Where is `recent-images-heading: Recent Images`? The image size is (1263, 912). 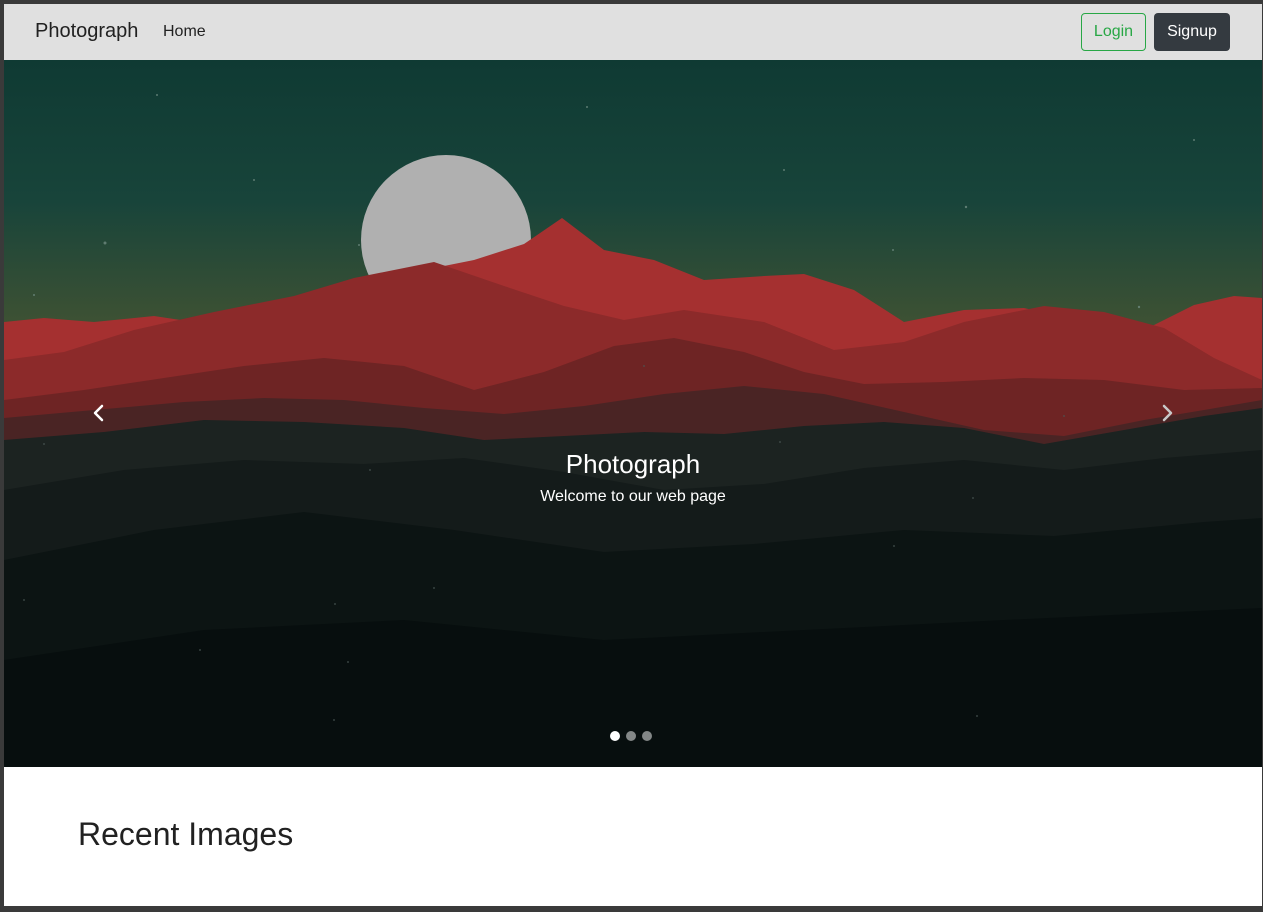
recent-images-heading: Recent Images is located at coordinates (186, 834).